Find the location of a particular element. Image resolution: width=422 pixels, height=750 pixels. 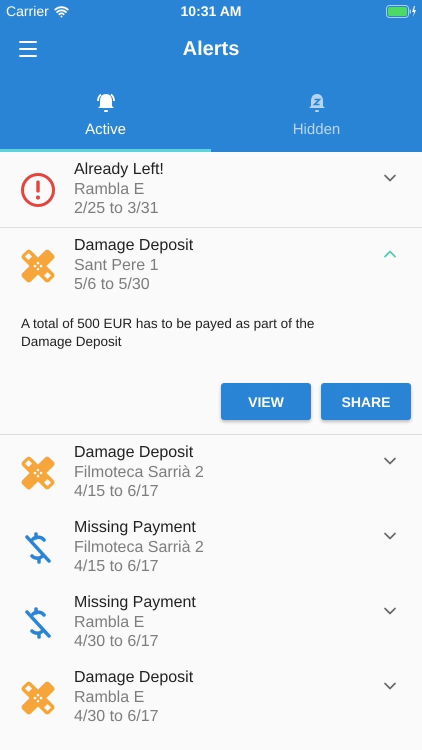

alert-dates: 5/6 to 5/30 is located at coordinates (112, 284).